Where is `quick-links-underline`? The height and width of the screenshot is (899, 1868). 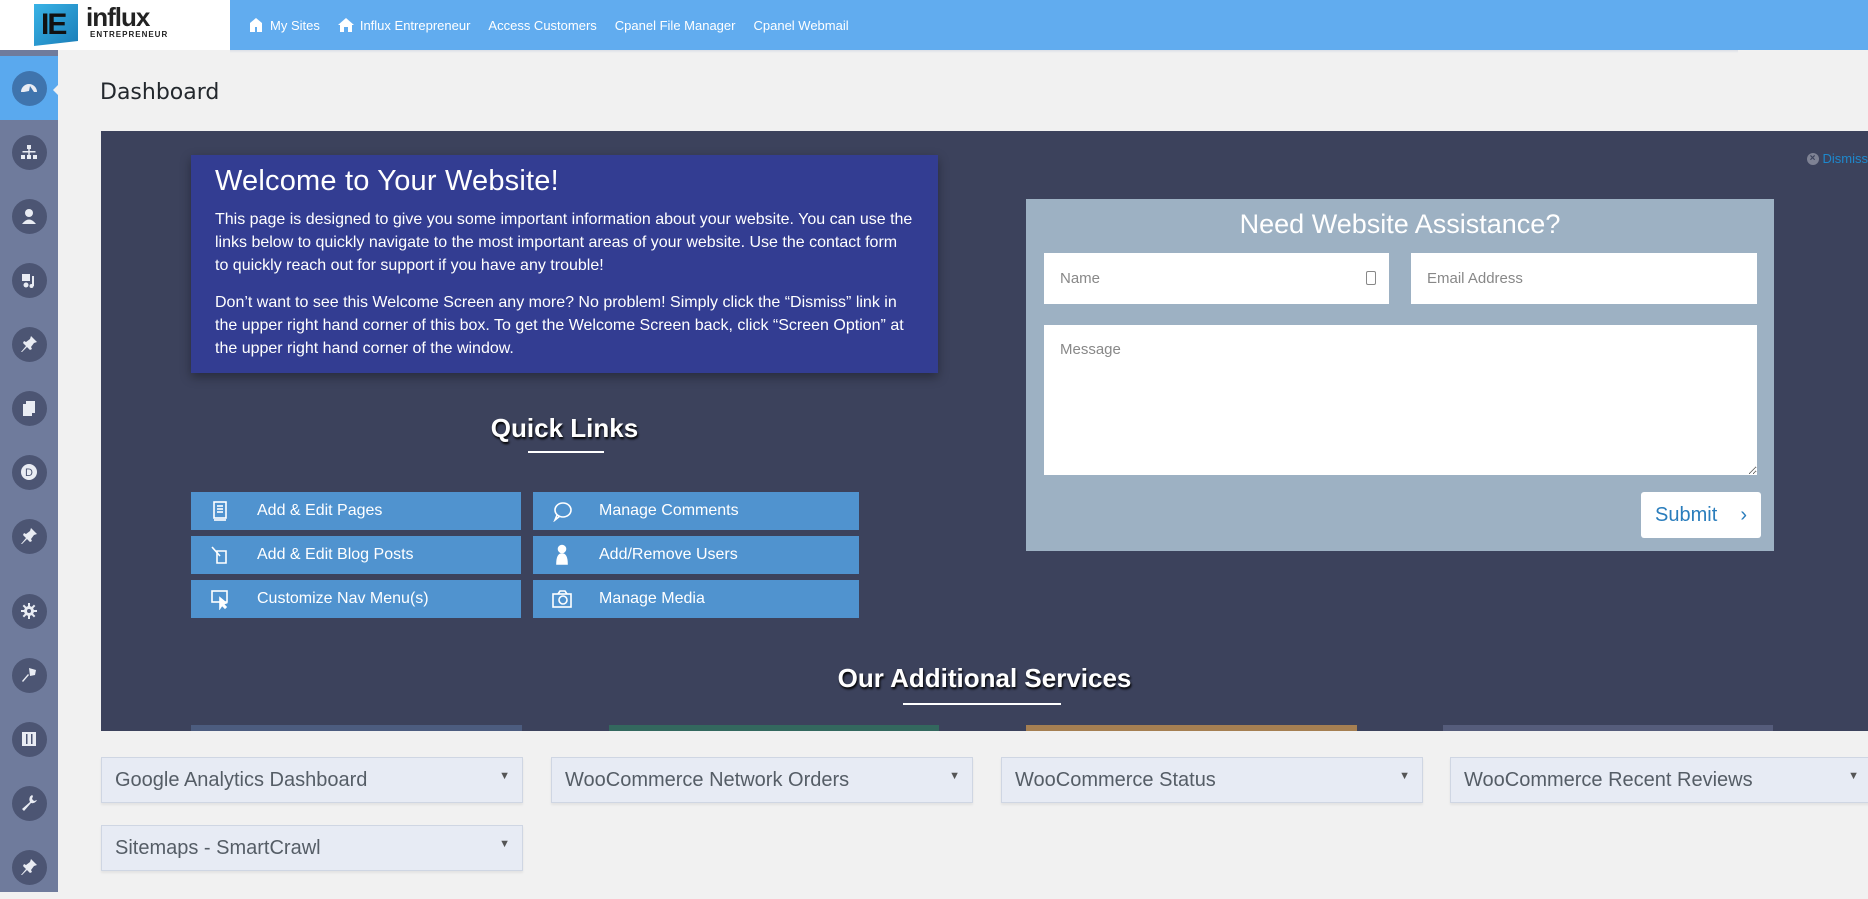 quick-links-underline is located at coordinates (566, 452).